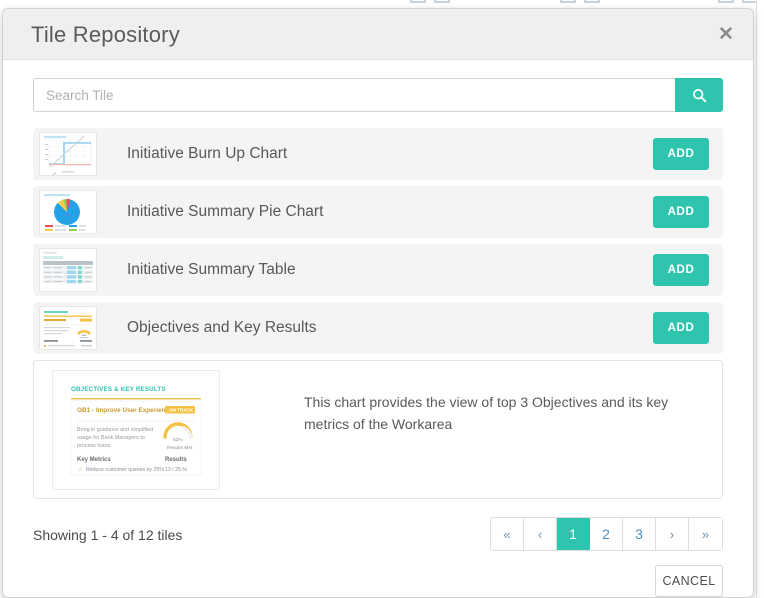  Describe the element at coordinates (68, 154) in the screenshot. I see `burn-up-chart-thumbnail` at that location.